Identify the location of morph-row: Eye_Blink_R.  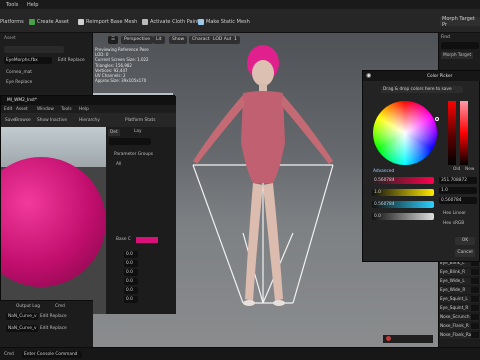
(460, 272).